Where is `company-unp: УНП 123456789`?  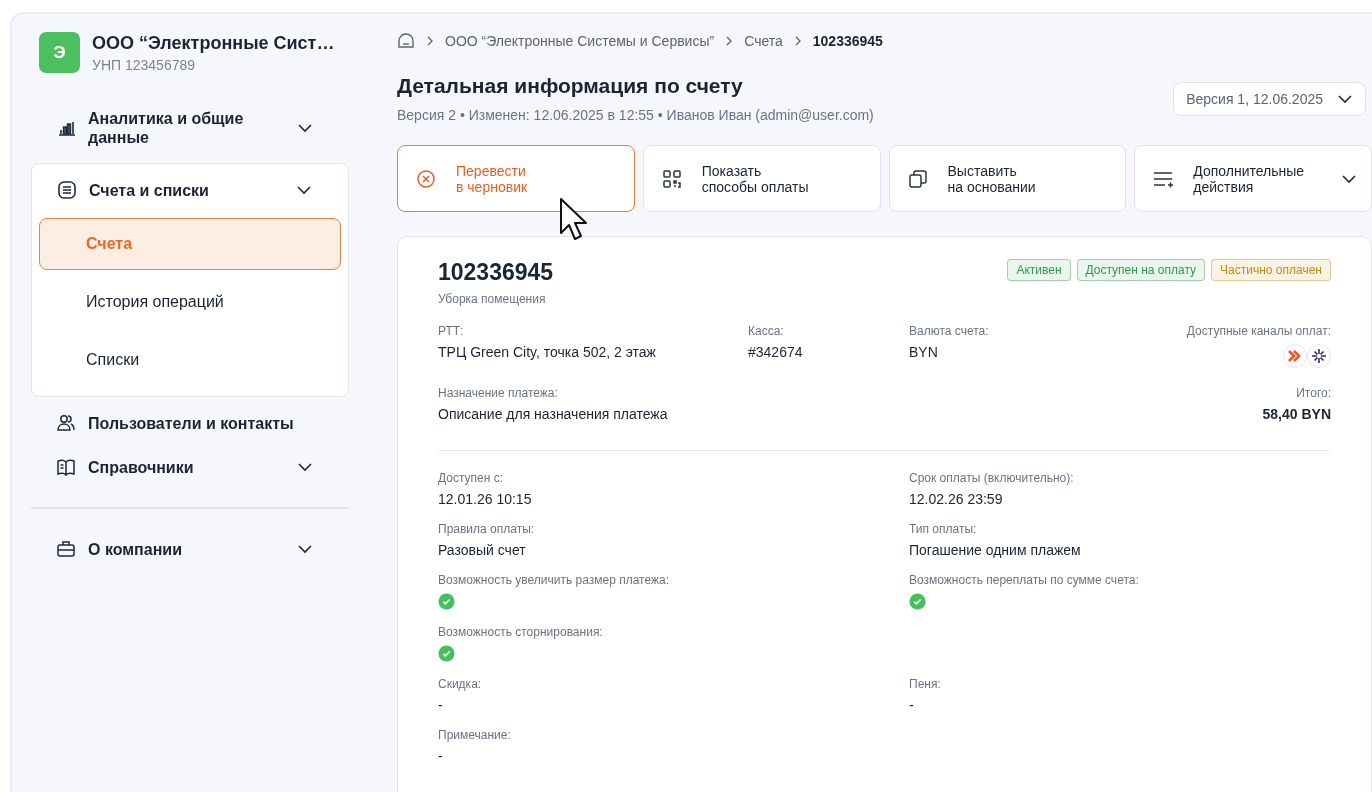
company-unp: УНП 123456789 is located at coordinates (144, 64).